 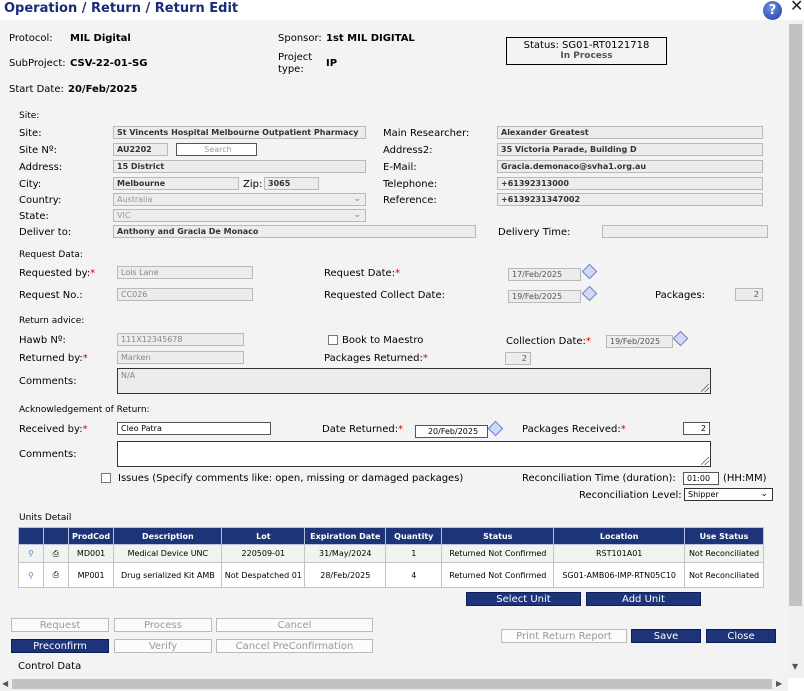 I want to click on control-data-label: Control Data, so click(x=50, y=666).